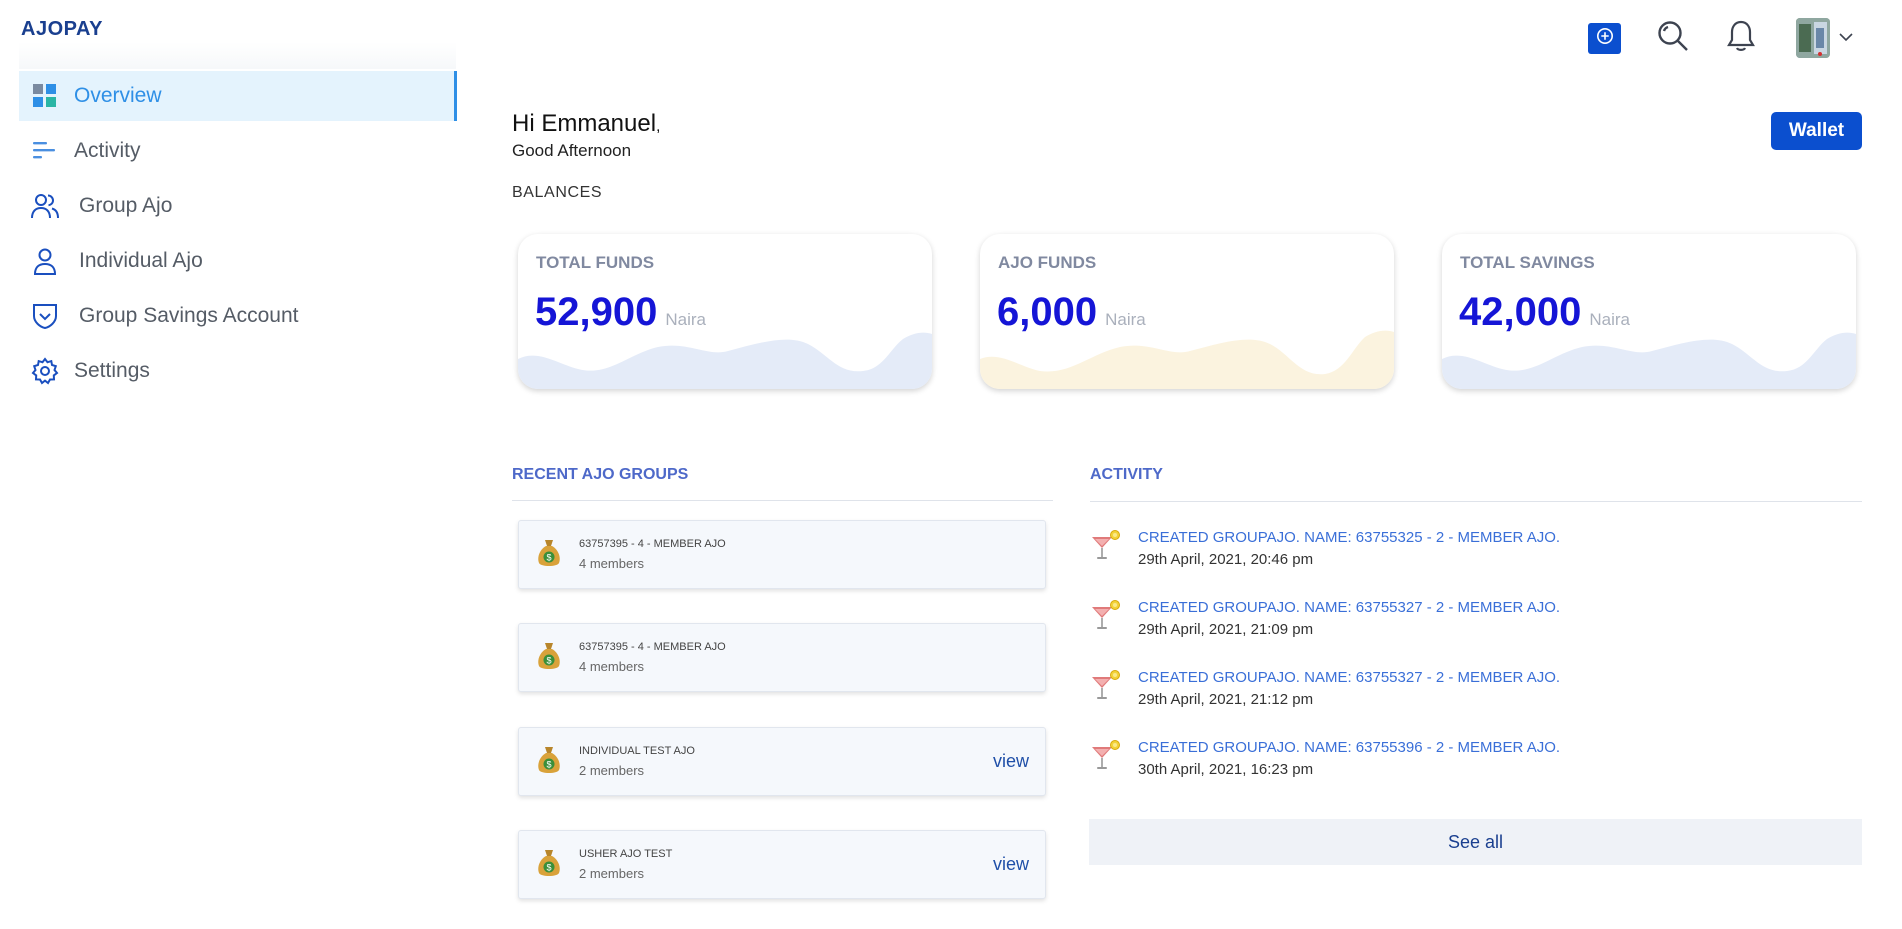 The width and height of the screenshot is (1902, 929). Describe the element at coordinates (45, 96) in the screenshot. I see `grid-icon` at that location.